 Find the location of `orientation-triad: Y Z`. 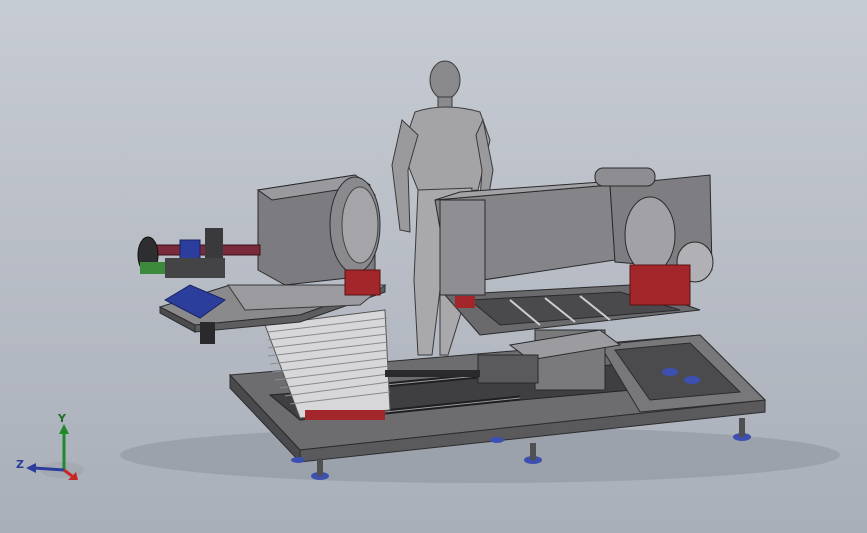

orientation-triad: Y Z is located at coordinates (54, 450).